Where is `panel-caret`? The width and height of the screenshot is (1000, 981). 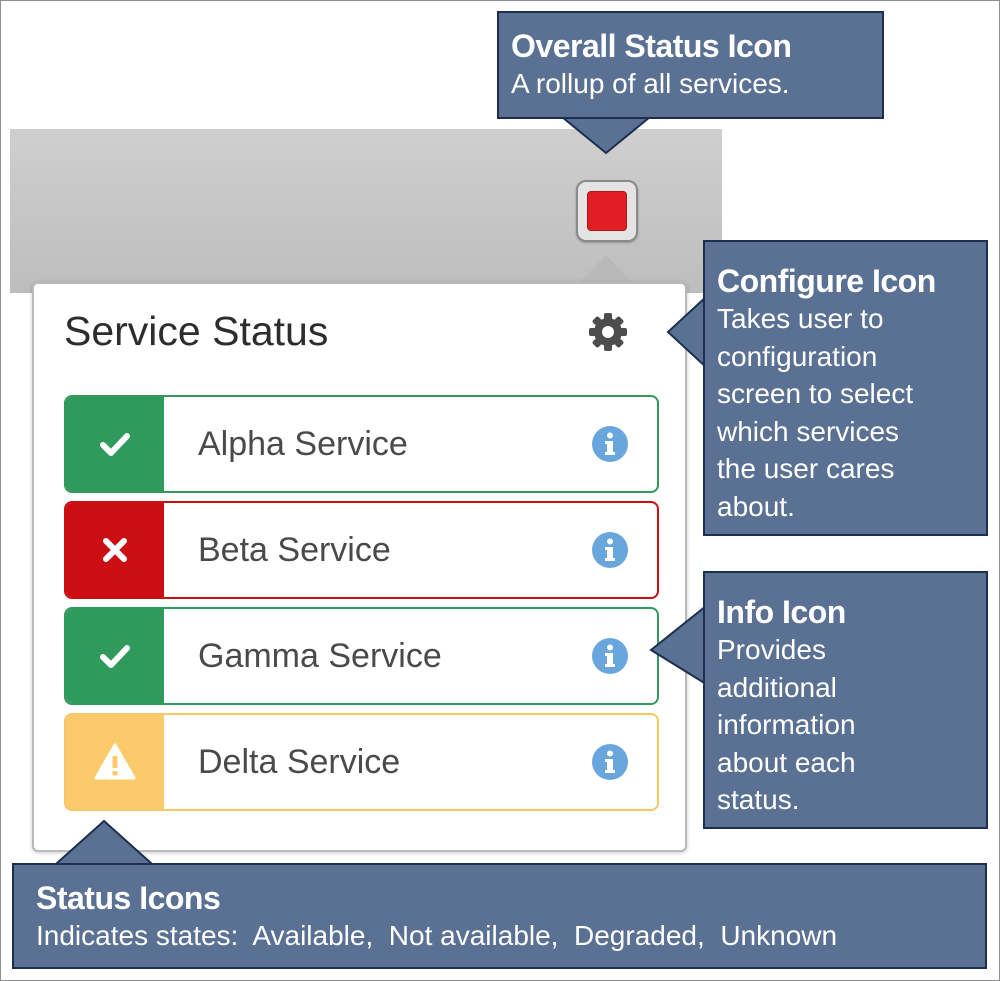
panel-caret is located at coordinates (606, 269).